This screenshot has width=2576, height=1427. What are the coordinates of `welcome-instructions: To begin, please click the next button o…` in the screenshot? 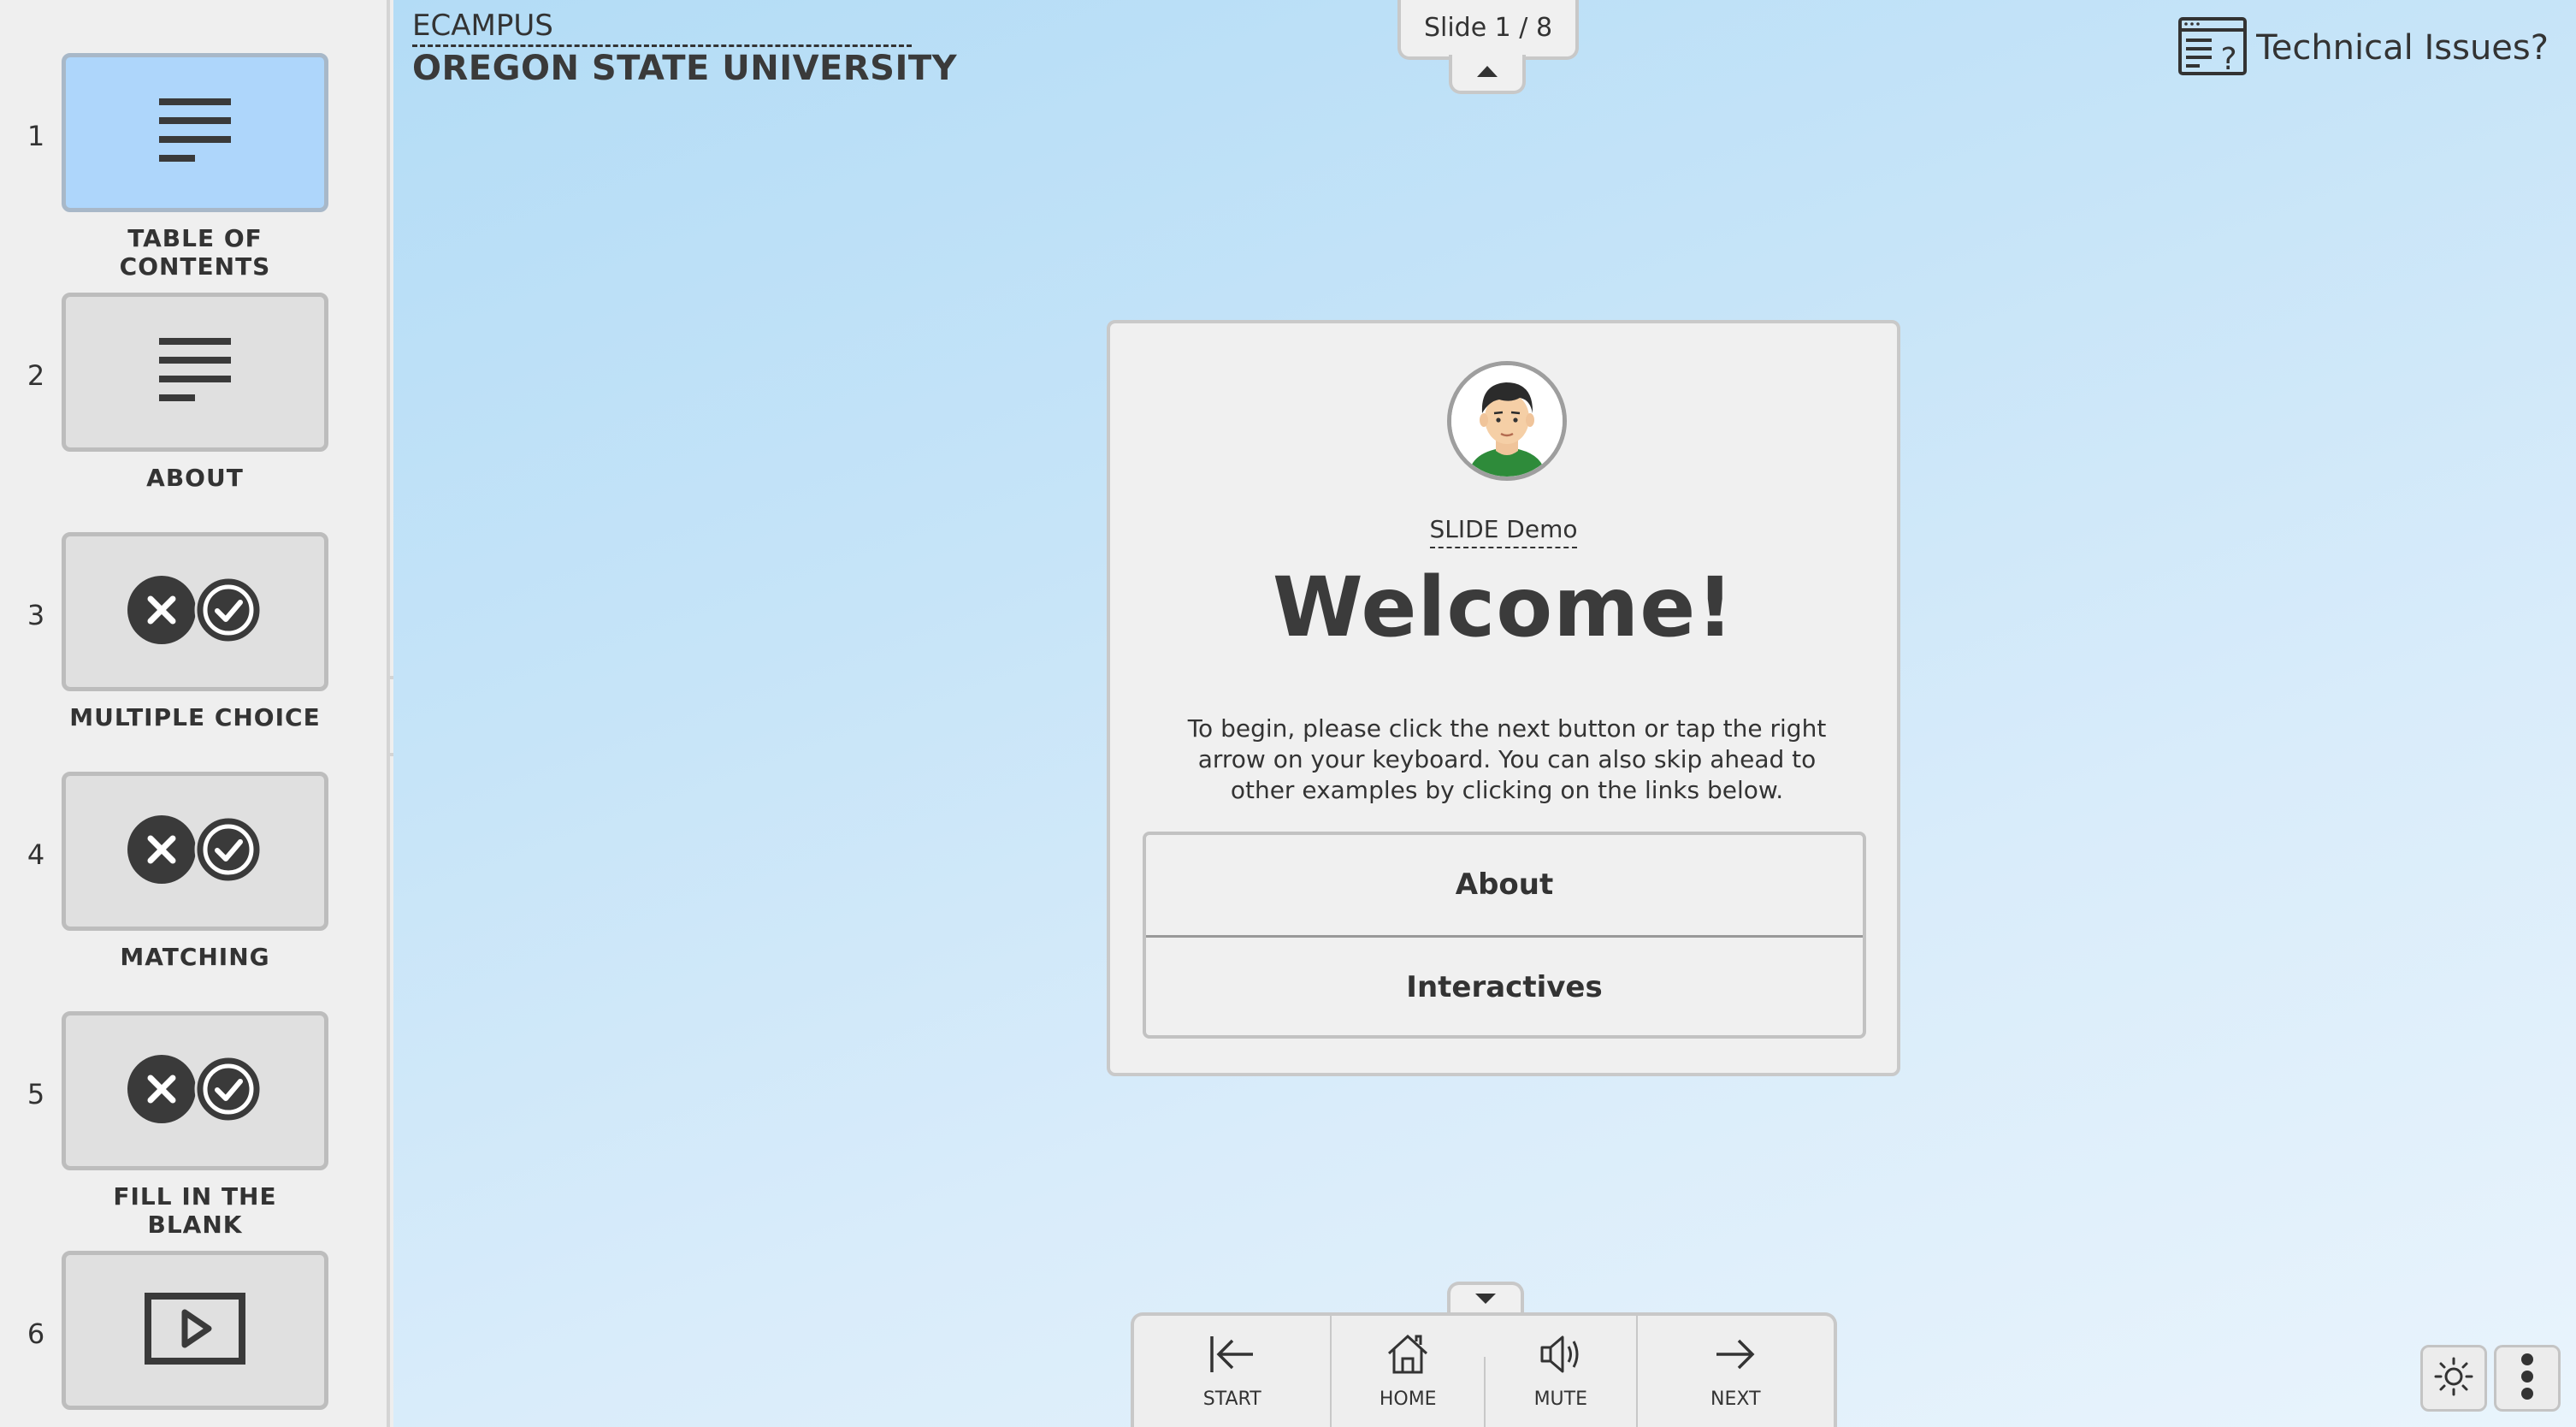 It's located at (1507, 759).